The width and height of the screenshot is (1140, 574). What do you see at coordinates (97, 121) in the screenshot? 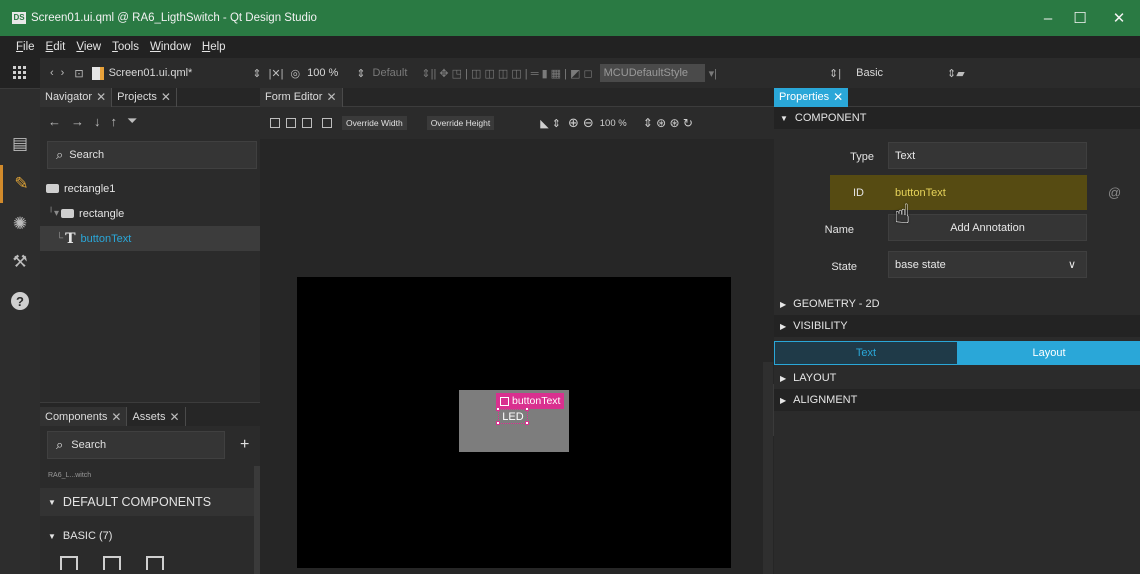
I see `move-down-icon: ↓` at bounding box center [97, 121].